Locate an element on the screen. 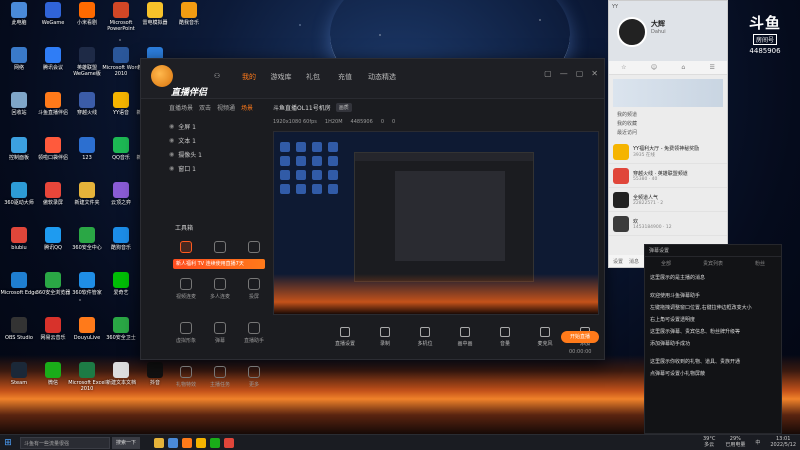  yy-my-channels: 我的频道 is located at coordinates (672, 114).